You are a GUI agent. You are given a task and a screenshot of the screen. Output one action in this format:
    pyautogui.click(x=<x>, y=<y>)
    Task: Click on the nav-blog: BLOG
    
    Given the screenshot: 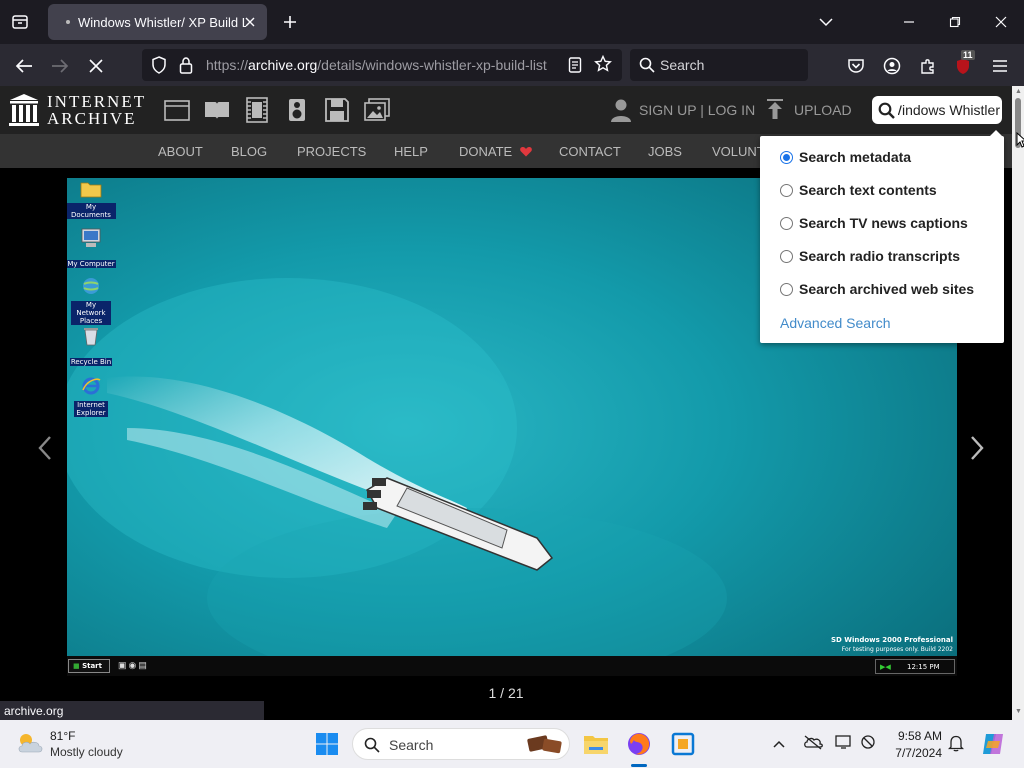 What is the action you would take?
    pyautogui.click(x=249, y=151)
    